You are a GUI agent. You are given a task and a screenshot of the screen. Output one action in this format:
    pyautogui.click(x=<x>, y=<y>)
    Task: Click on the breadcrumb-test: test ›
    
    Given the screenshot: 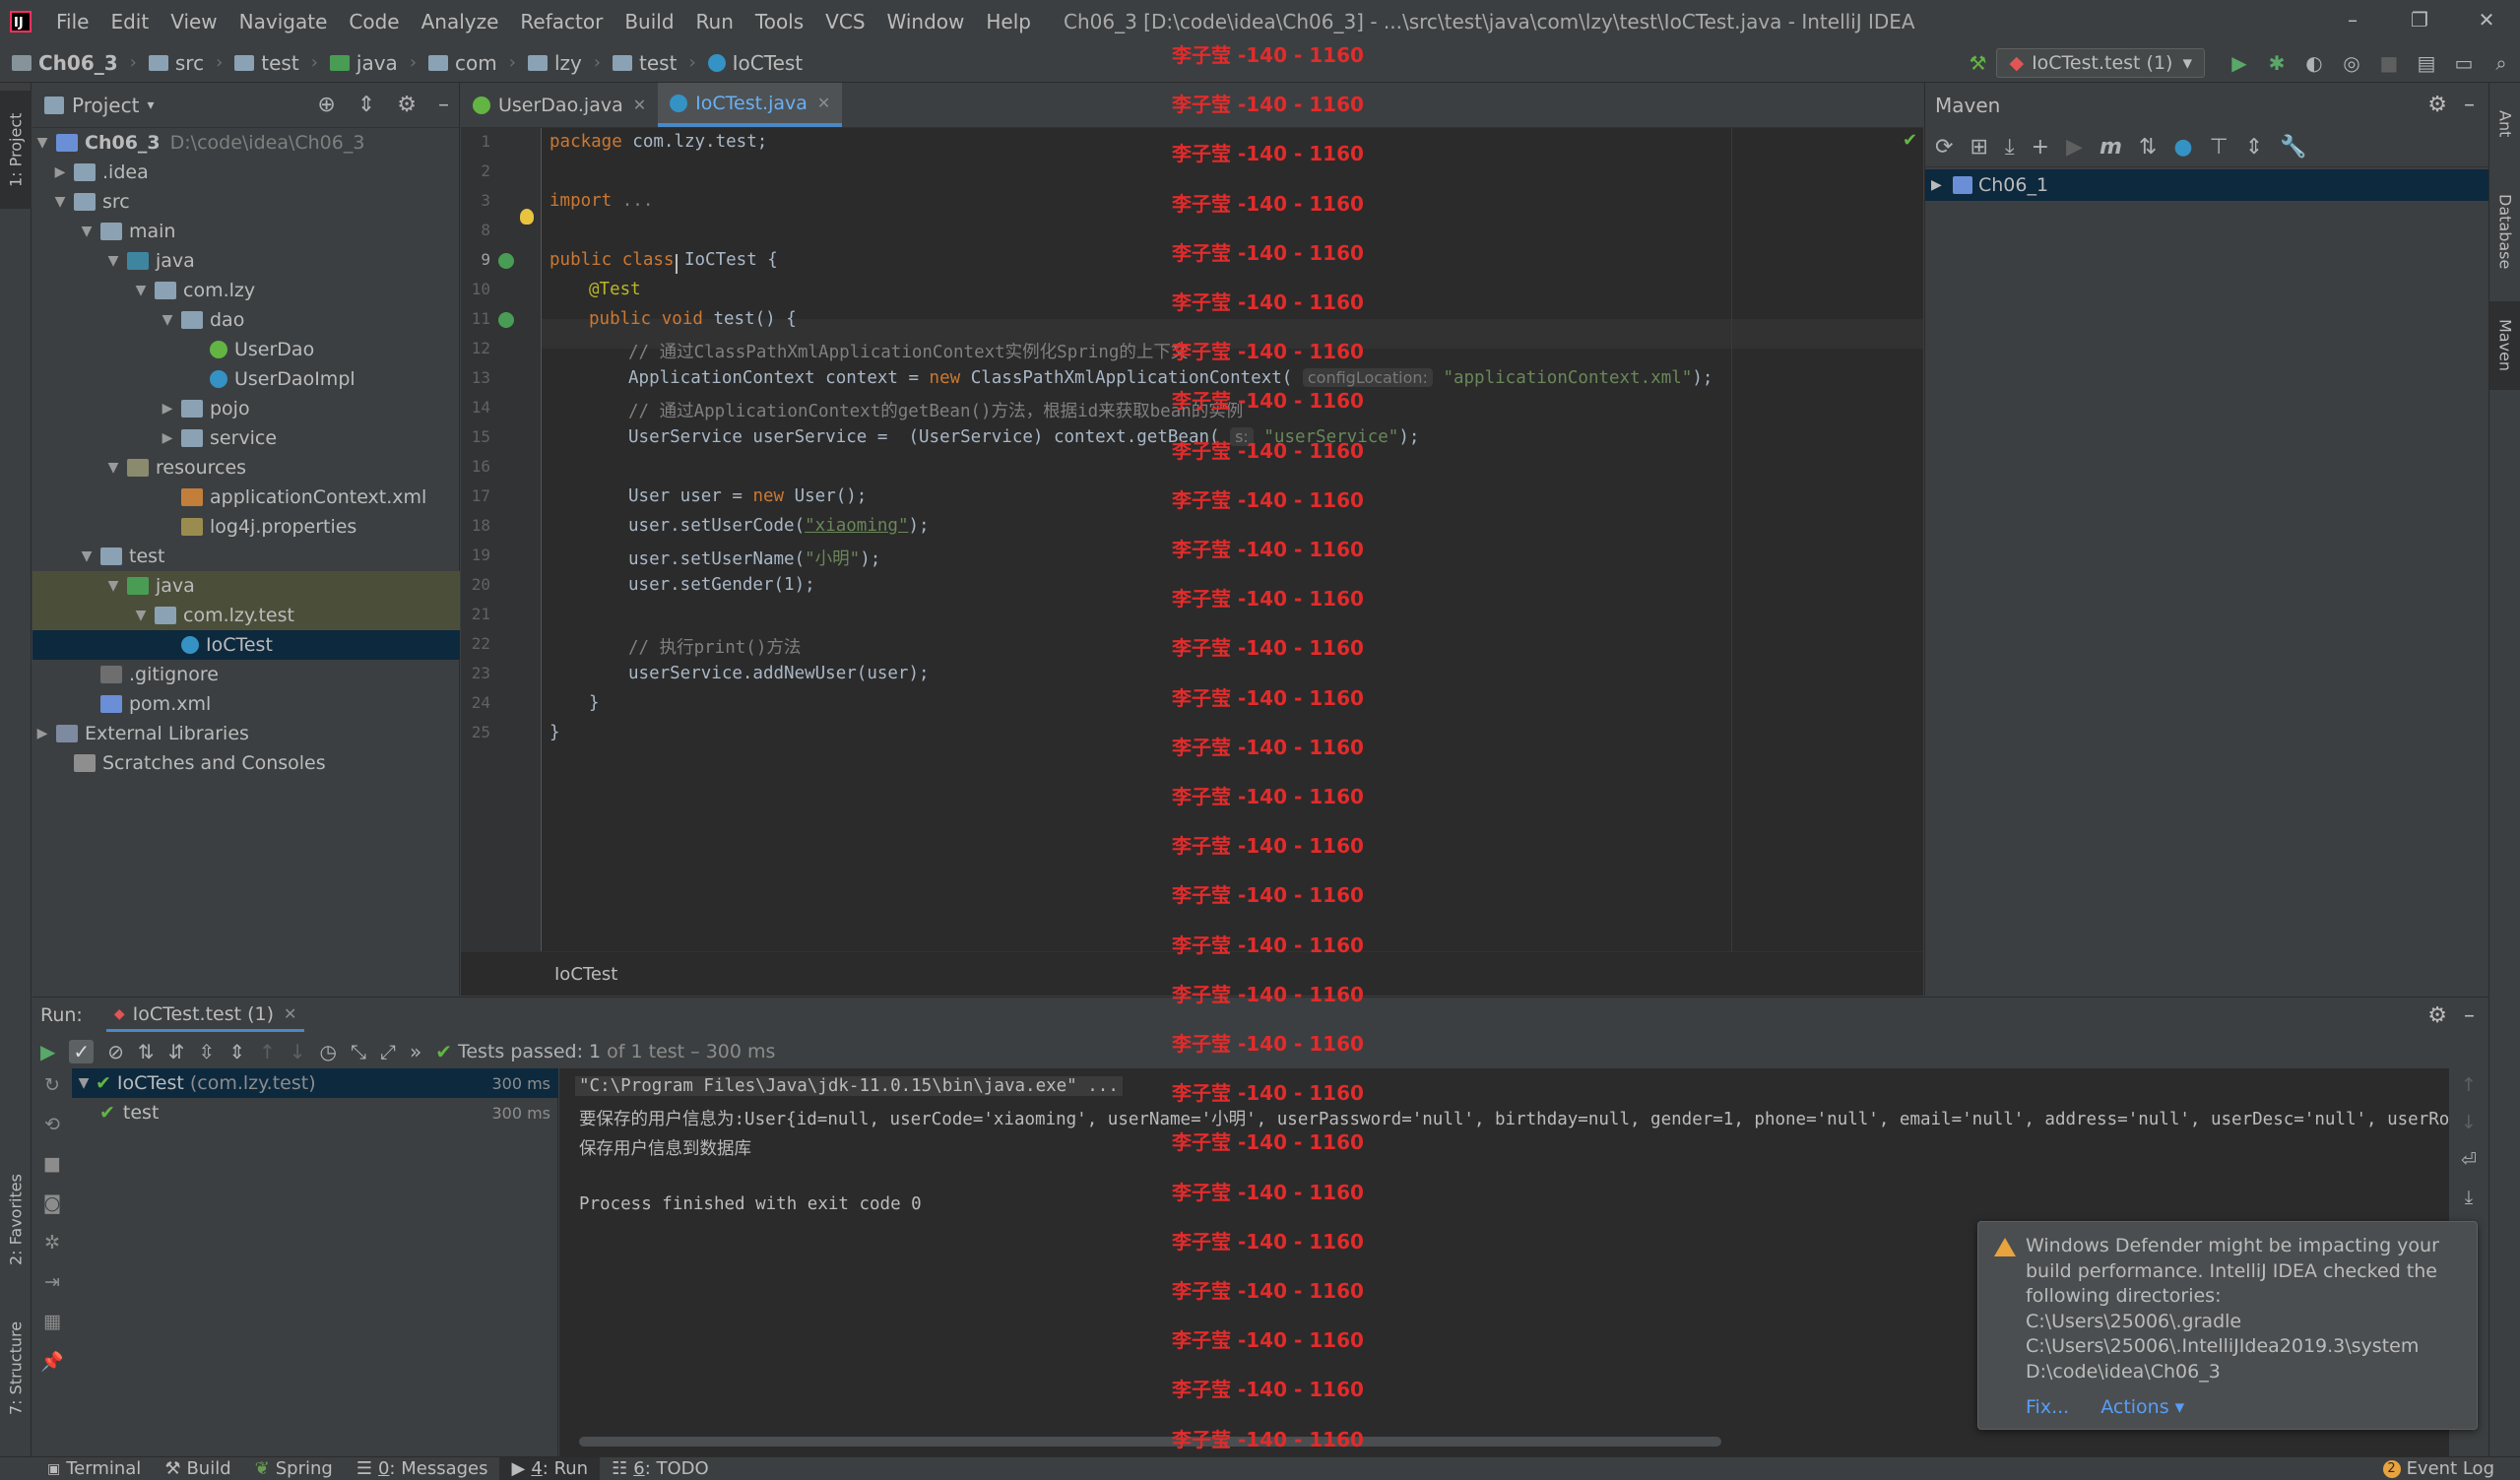 What is the action you would take?
    pyautogui.click(x=270, y=63)
    